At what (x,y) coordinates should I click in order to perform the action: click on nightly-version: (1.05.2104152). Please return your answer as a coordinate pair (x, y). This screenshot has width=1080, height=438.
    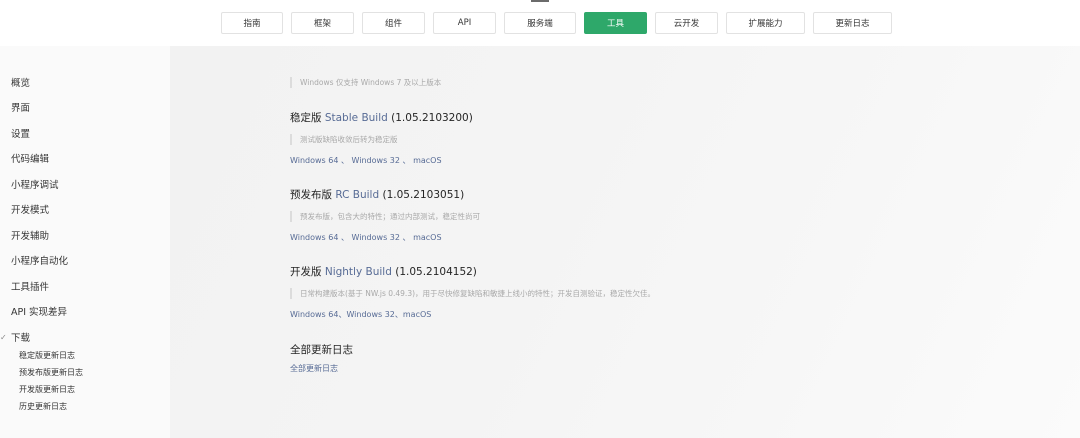
    Looking at the image, I should click on (434, 272).